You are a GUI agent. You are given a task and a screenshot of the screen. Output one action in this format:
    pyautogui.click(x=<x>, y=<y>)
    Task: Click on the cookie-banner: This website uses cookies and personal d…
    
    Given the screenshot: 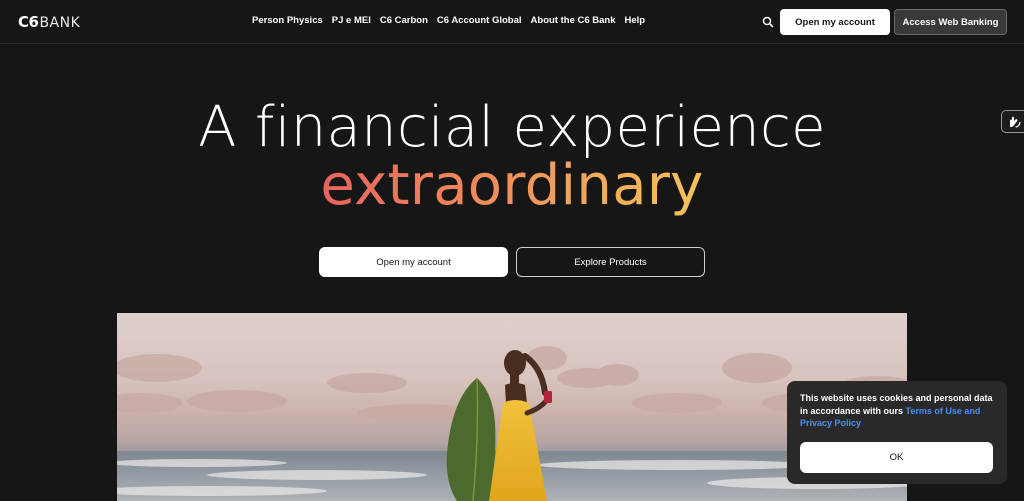 What is the action you would take?
    pyautogui.click(x=897, y=432)
    